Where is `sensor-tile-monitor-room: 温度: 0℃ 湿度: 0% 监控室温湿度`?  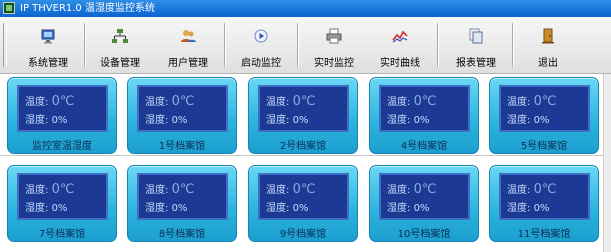 sensor-tile-monitor-room: 温度: 0℃ 湿度: 0% 监控室温湿度 is located at coordinates (62, 115).